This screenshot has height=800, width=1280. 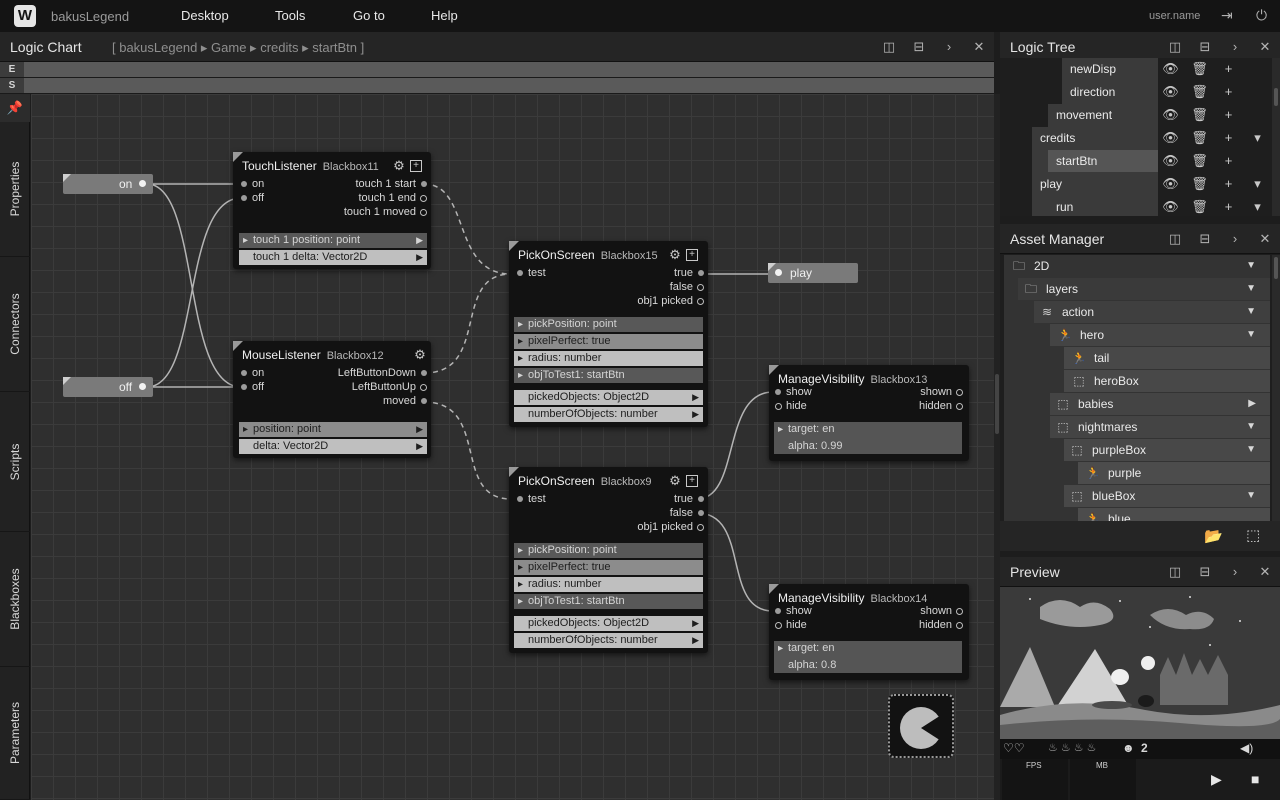 What do you see at coordinates (921, 726) in the screenshot?
I see `pacman-icon` at bounding box center [921, 726].